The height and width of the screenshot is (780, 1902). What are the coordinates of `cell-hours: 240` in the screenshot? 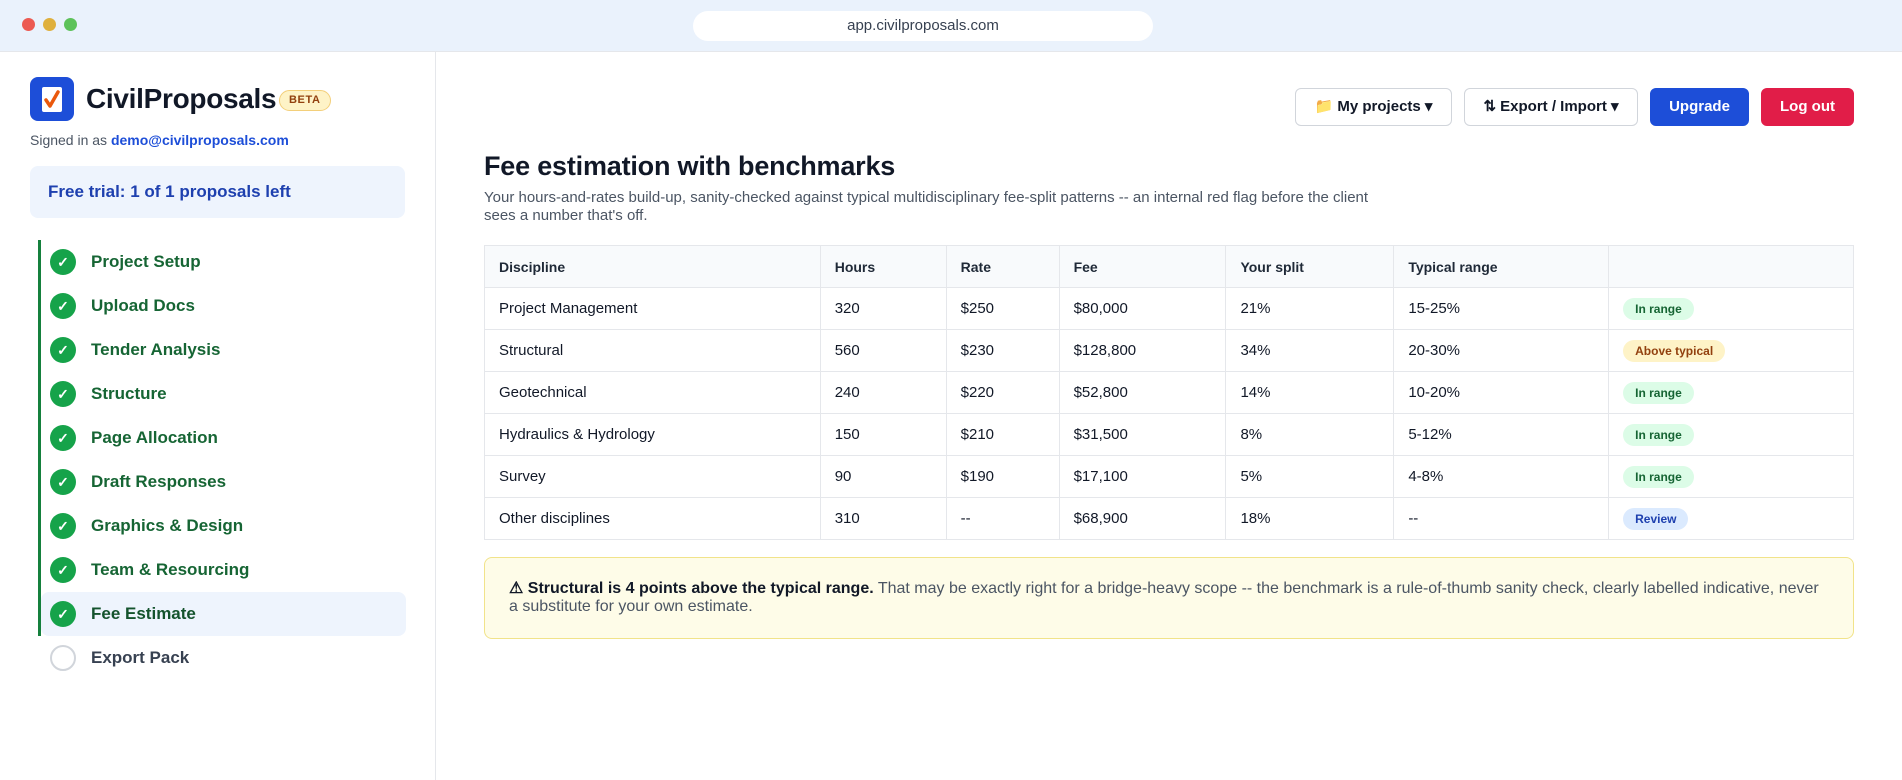 It's located at (883, 392).